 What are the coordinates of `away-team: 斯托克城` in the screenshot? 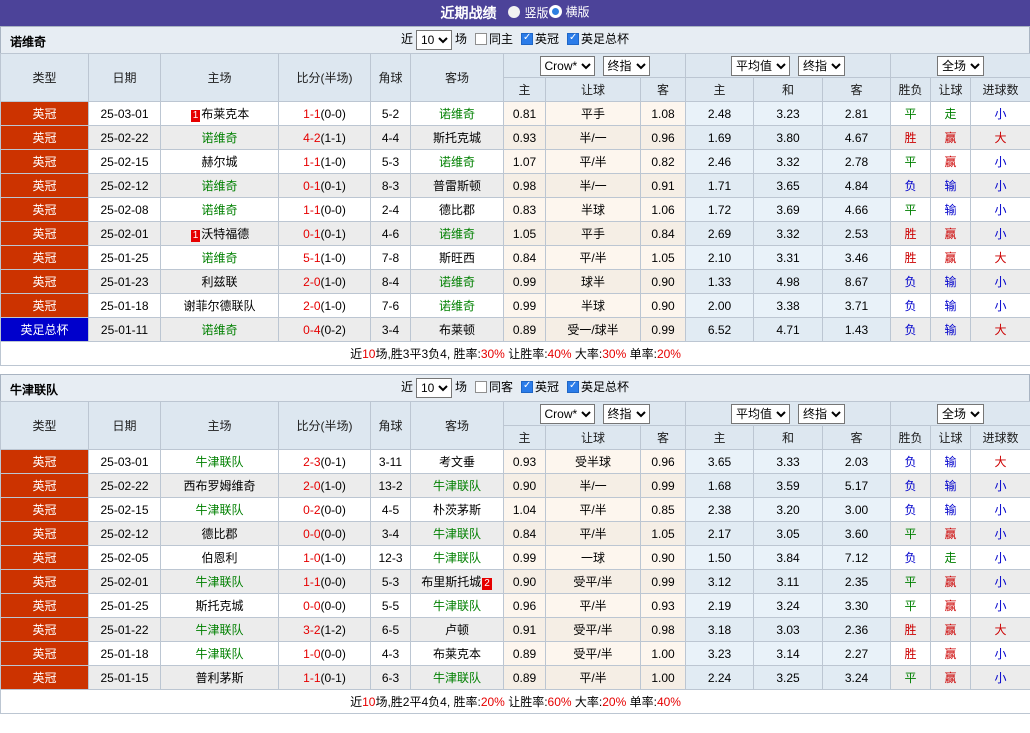 It's located at (457, 137).